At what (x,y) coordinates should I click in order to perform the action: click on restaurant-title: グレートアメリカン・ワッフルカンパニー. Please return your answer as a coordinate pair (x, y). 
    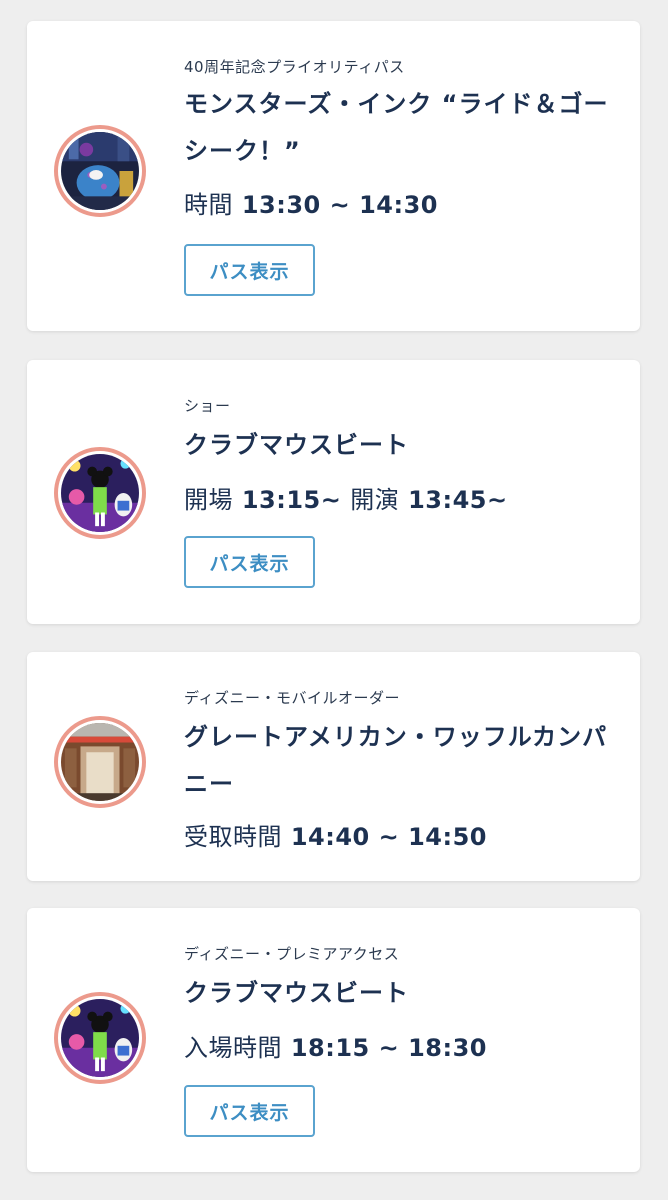
    Looking at the image, I should click on (396, 760).